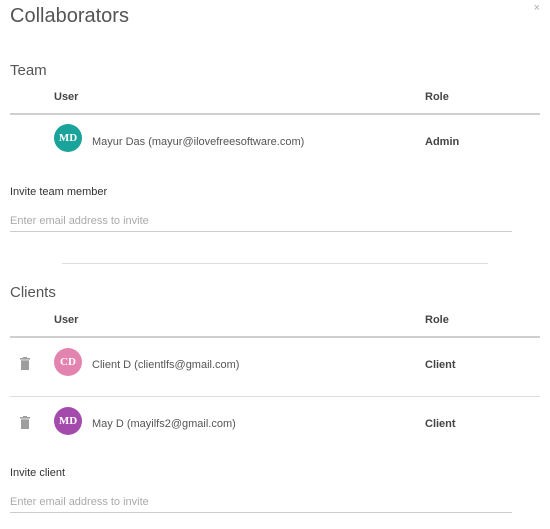  What do you see at coordinates (261, 221) in the screenshot?
I see `invite-team-member-input` at bounding box center [261, 221].